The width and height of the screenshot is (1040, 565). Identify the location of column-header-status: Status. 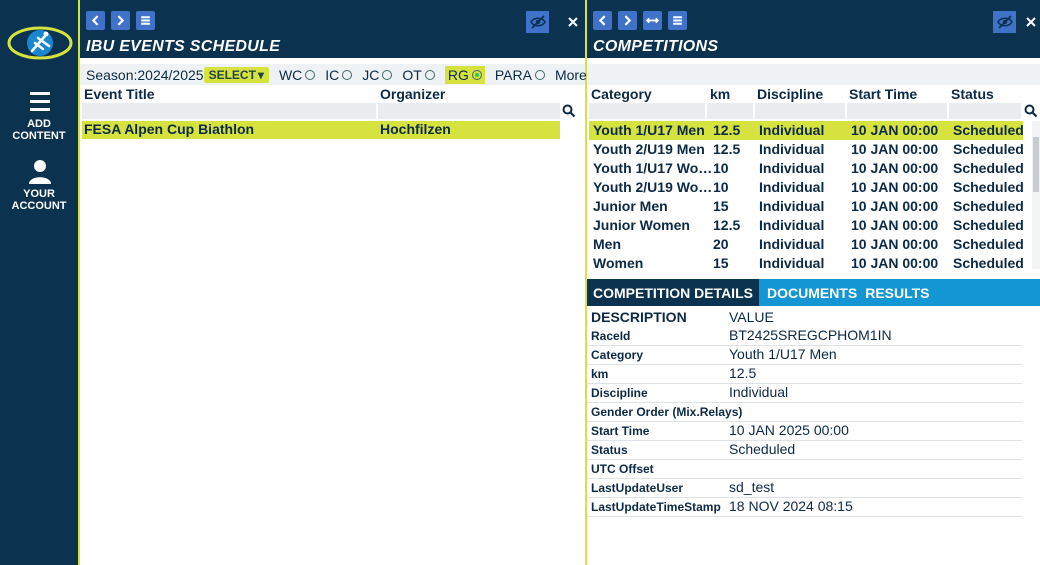
(972, 94).